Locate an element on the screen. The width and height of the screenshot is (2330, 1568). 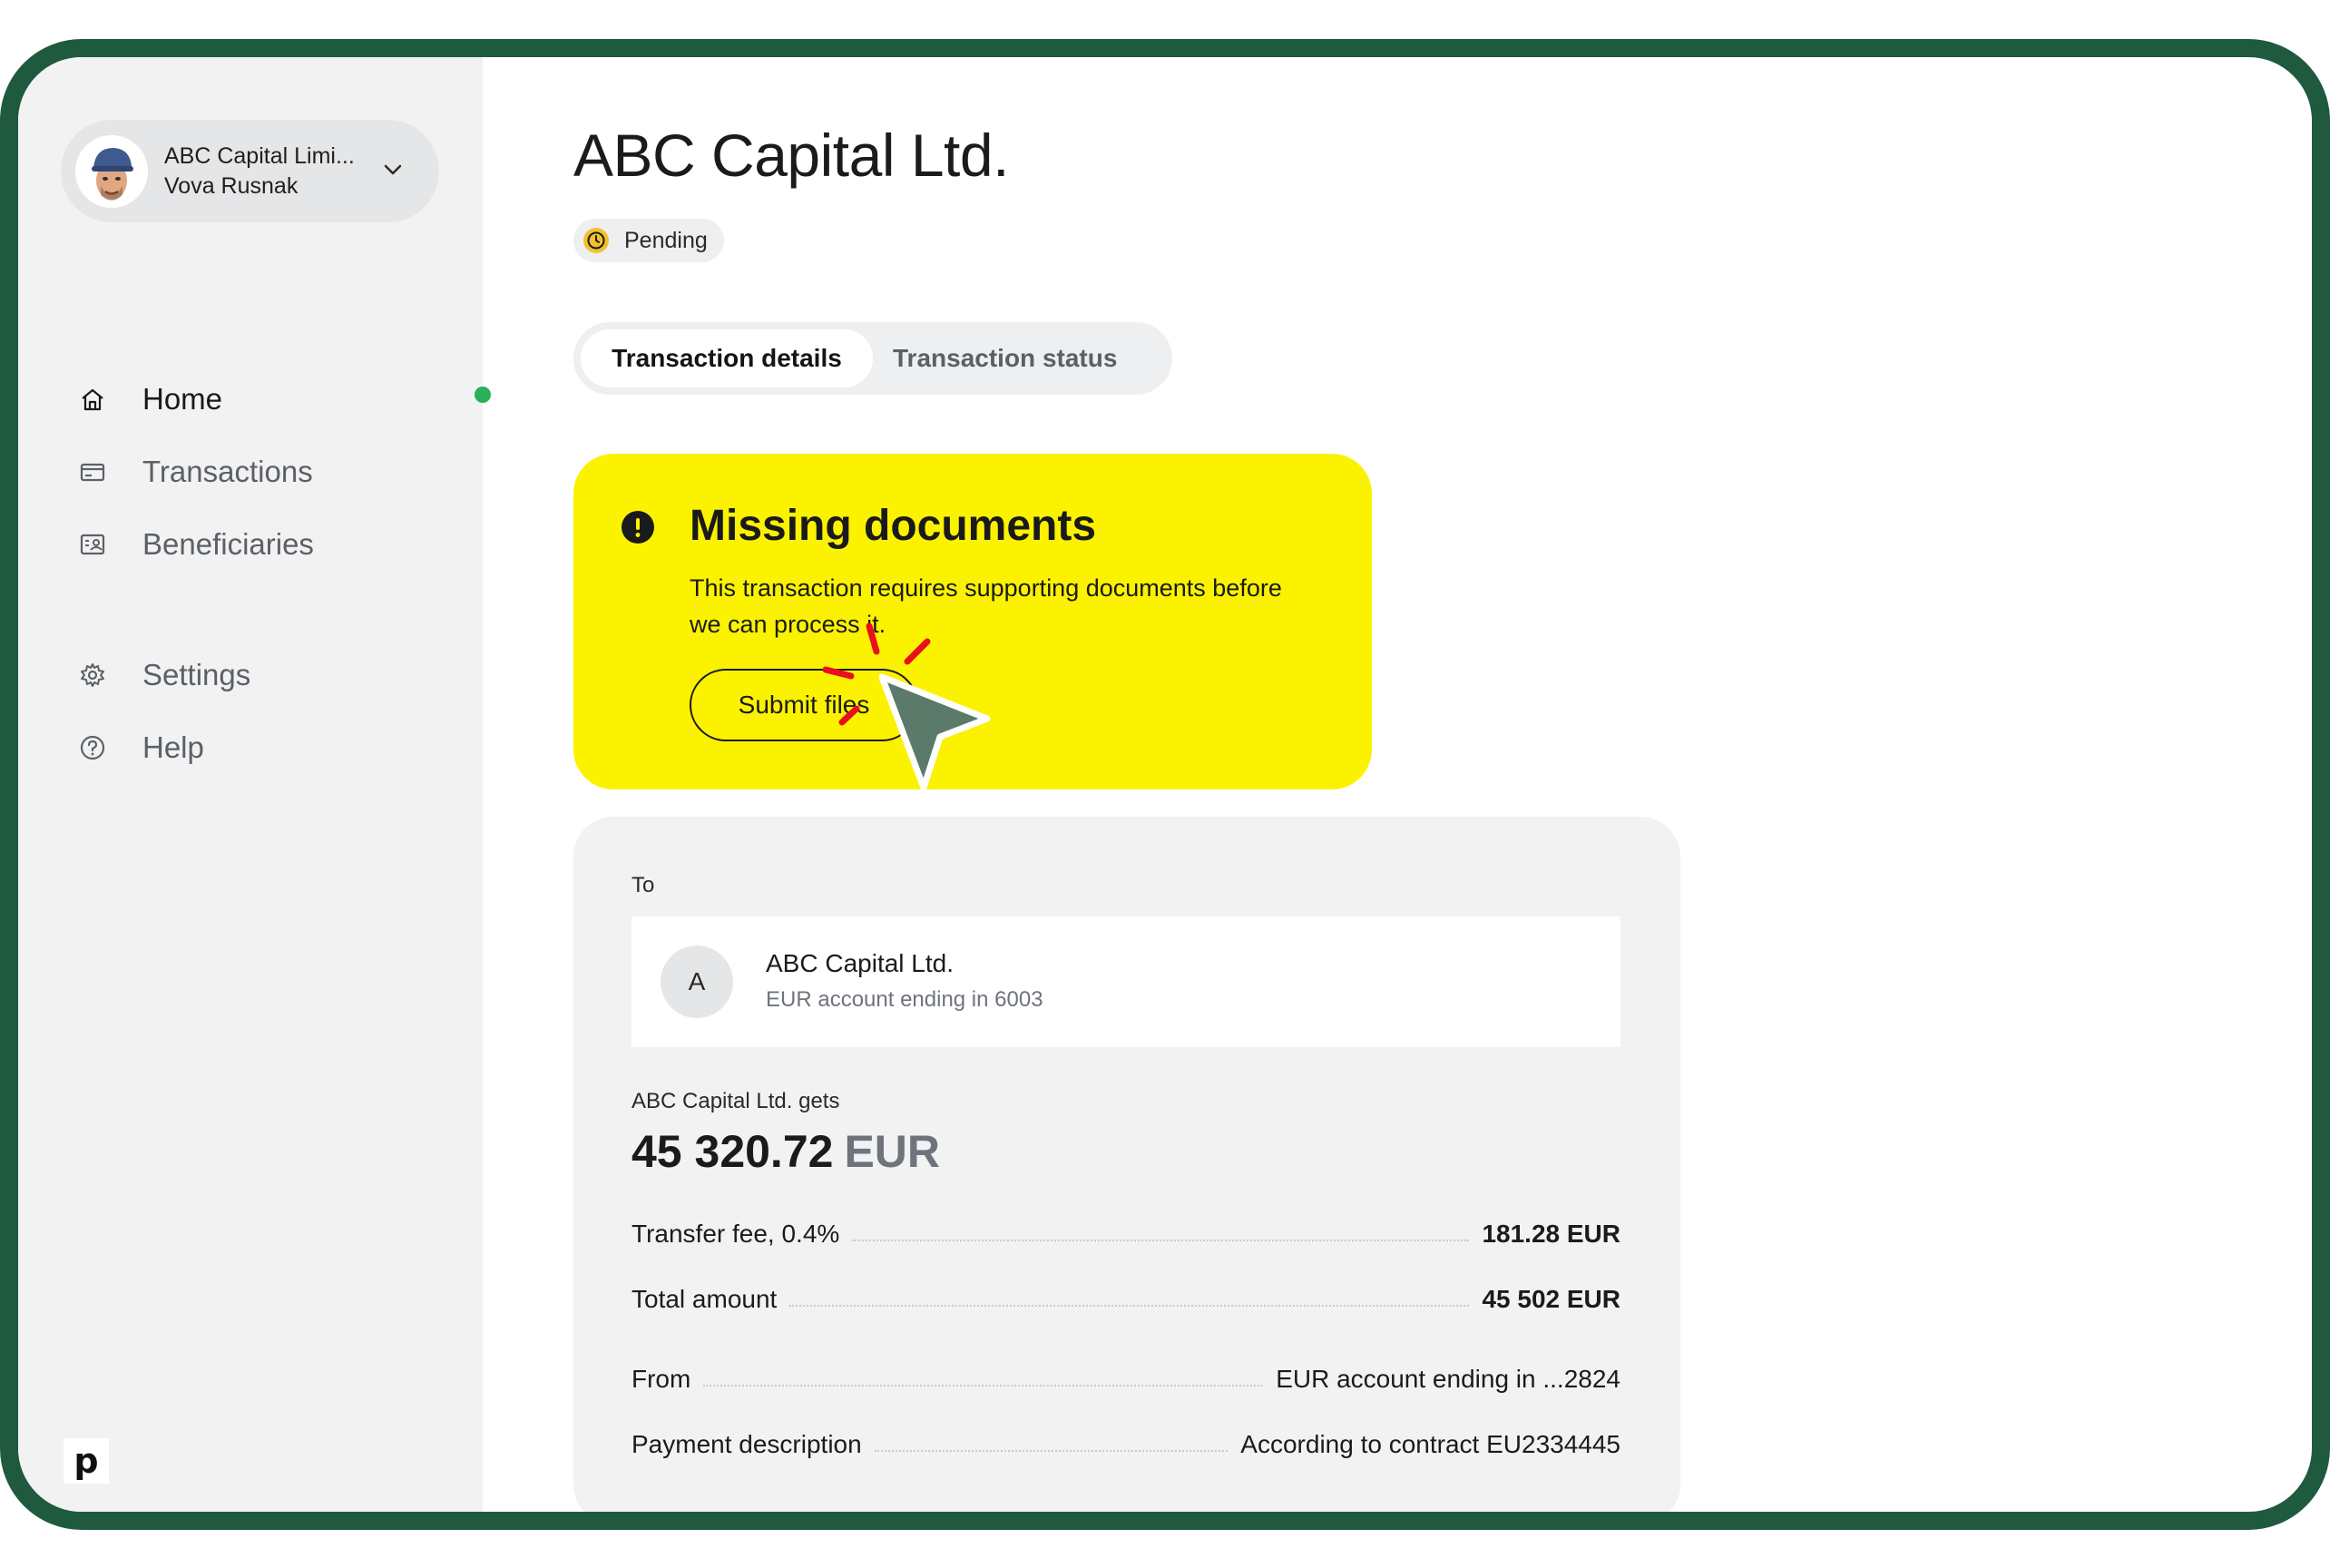
detail-key: From is located at coordinates (661, 1379).